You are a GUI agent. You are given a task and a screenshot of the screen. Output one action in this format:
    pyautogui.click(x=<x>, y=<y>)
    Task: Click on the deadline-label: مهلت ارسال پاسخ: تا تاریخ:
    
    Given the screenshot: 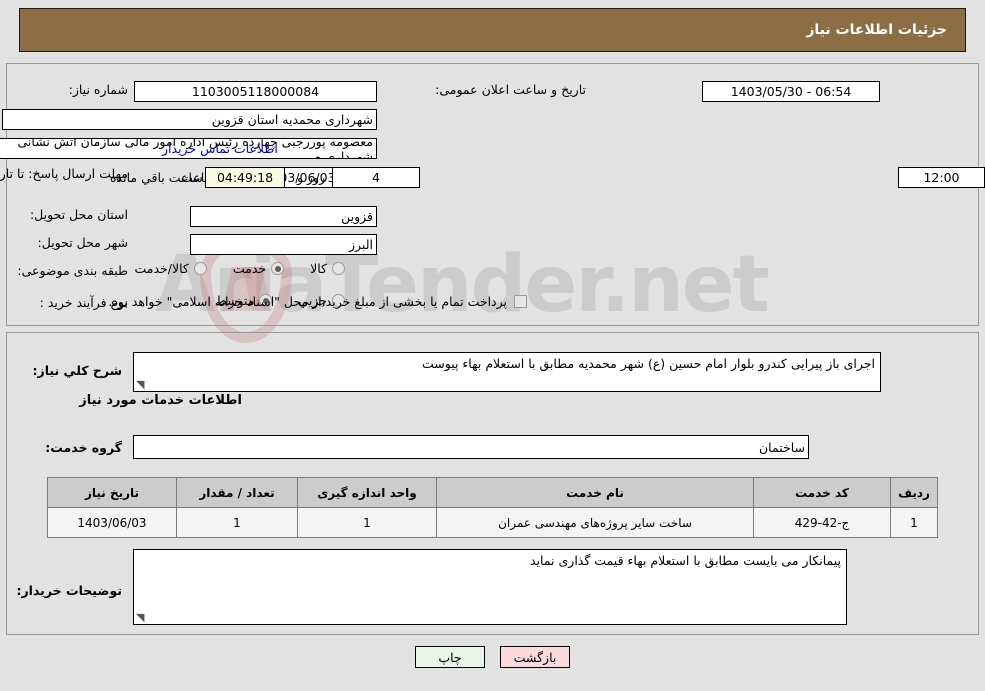 What is the action you would take?
    pyautogui.click(x=64, y=173)
    